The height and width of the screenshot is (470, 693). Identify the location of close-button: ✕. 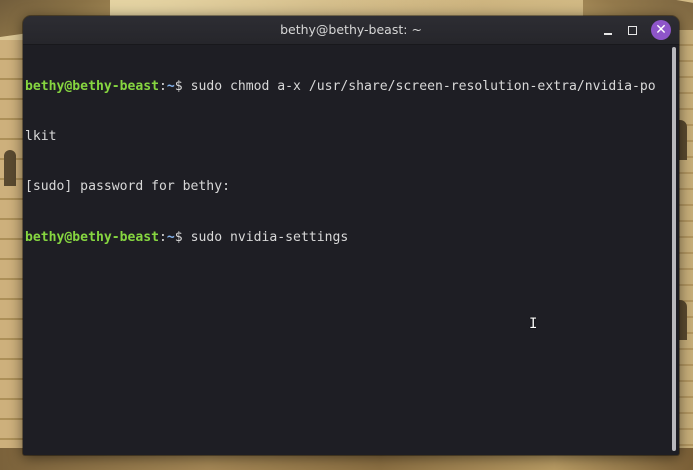
(661, 30).